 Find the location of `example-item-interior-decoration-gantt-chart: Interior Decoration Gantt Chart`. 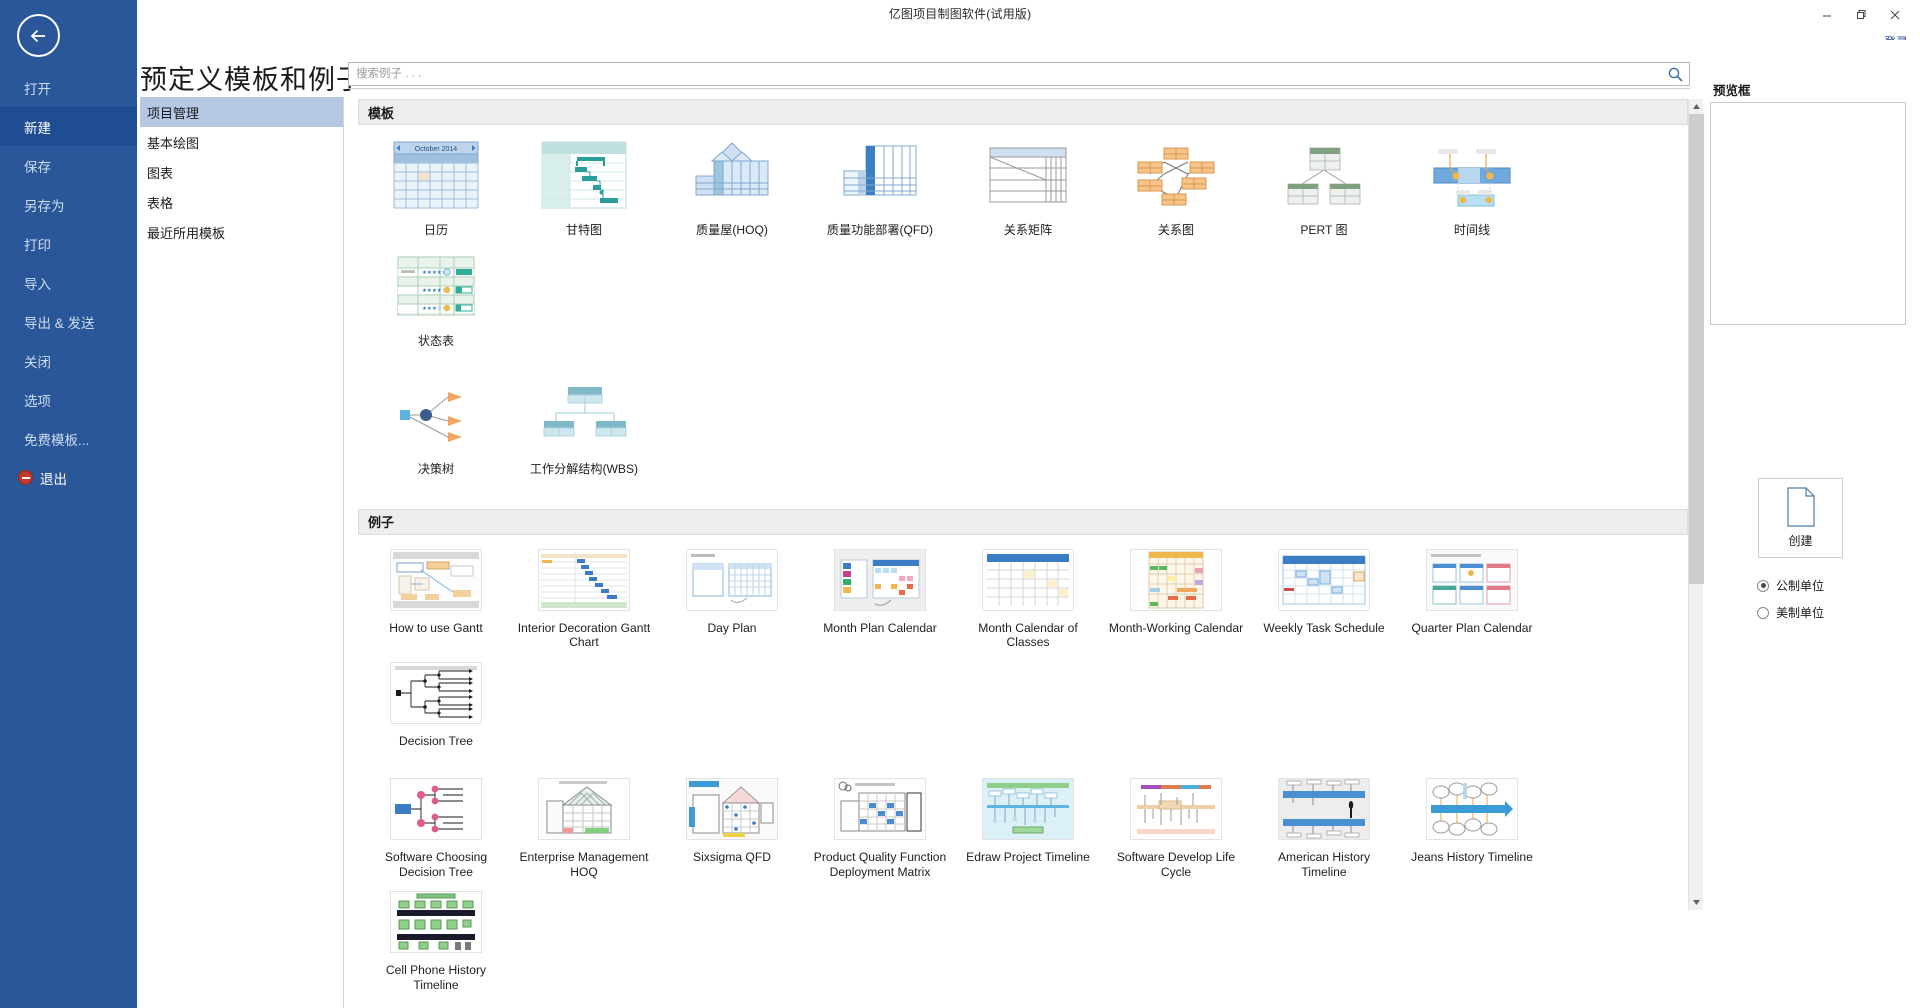

example-item-interior-decoration-gantt-chart: Interior Decoration Gantt Chart is located at coordinates (584, 599).